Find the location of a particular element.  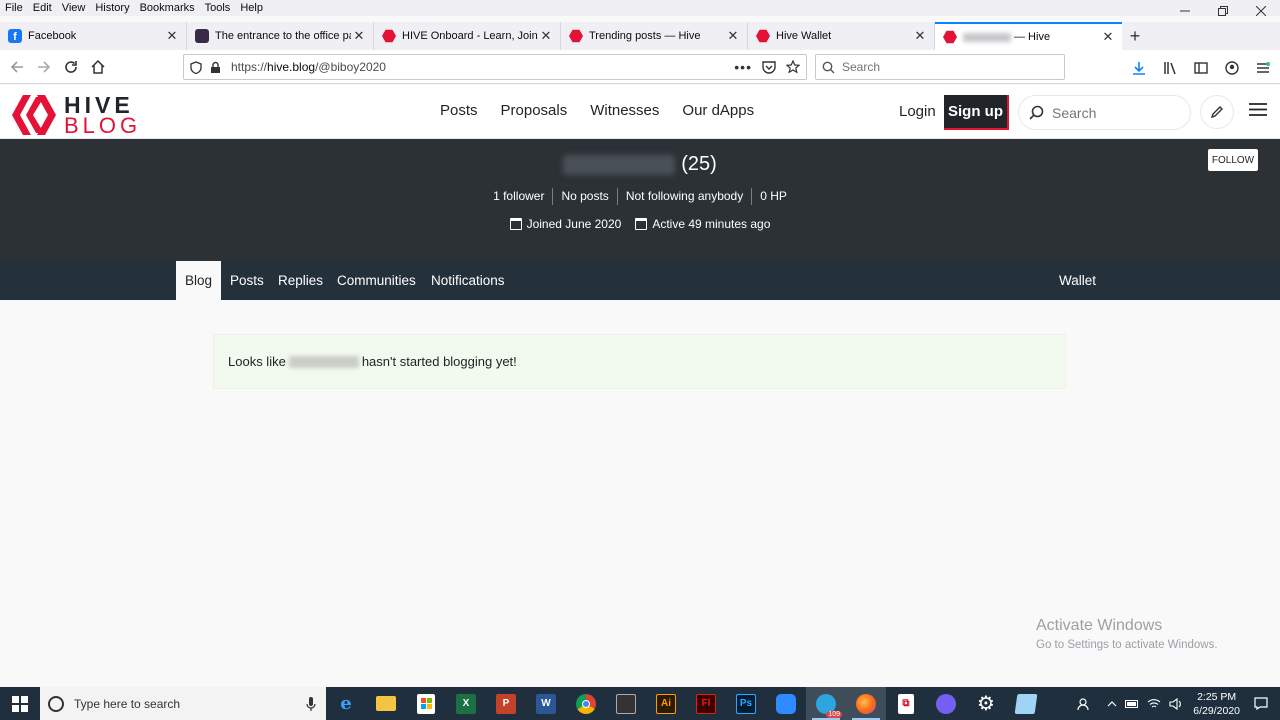

tab-office-party: The entrance to the office party ✕ is located at coordinates (280, 36).